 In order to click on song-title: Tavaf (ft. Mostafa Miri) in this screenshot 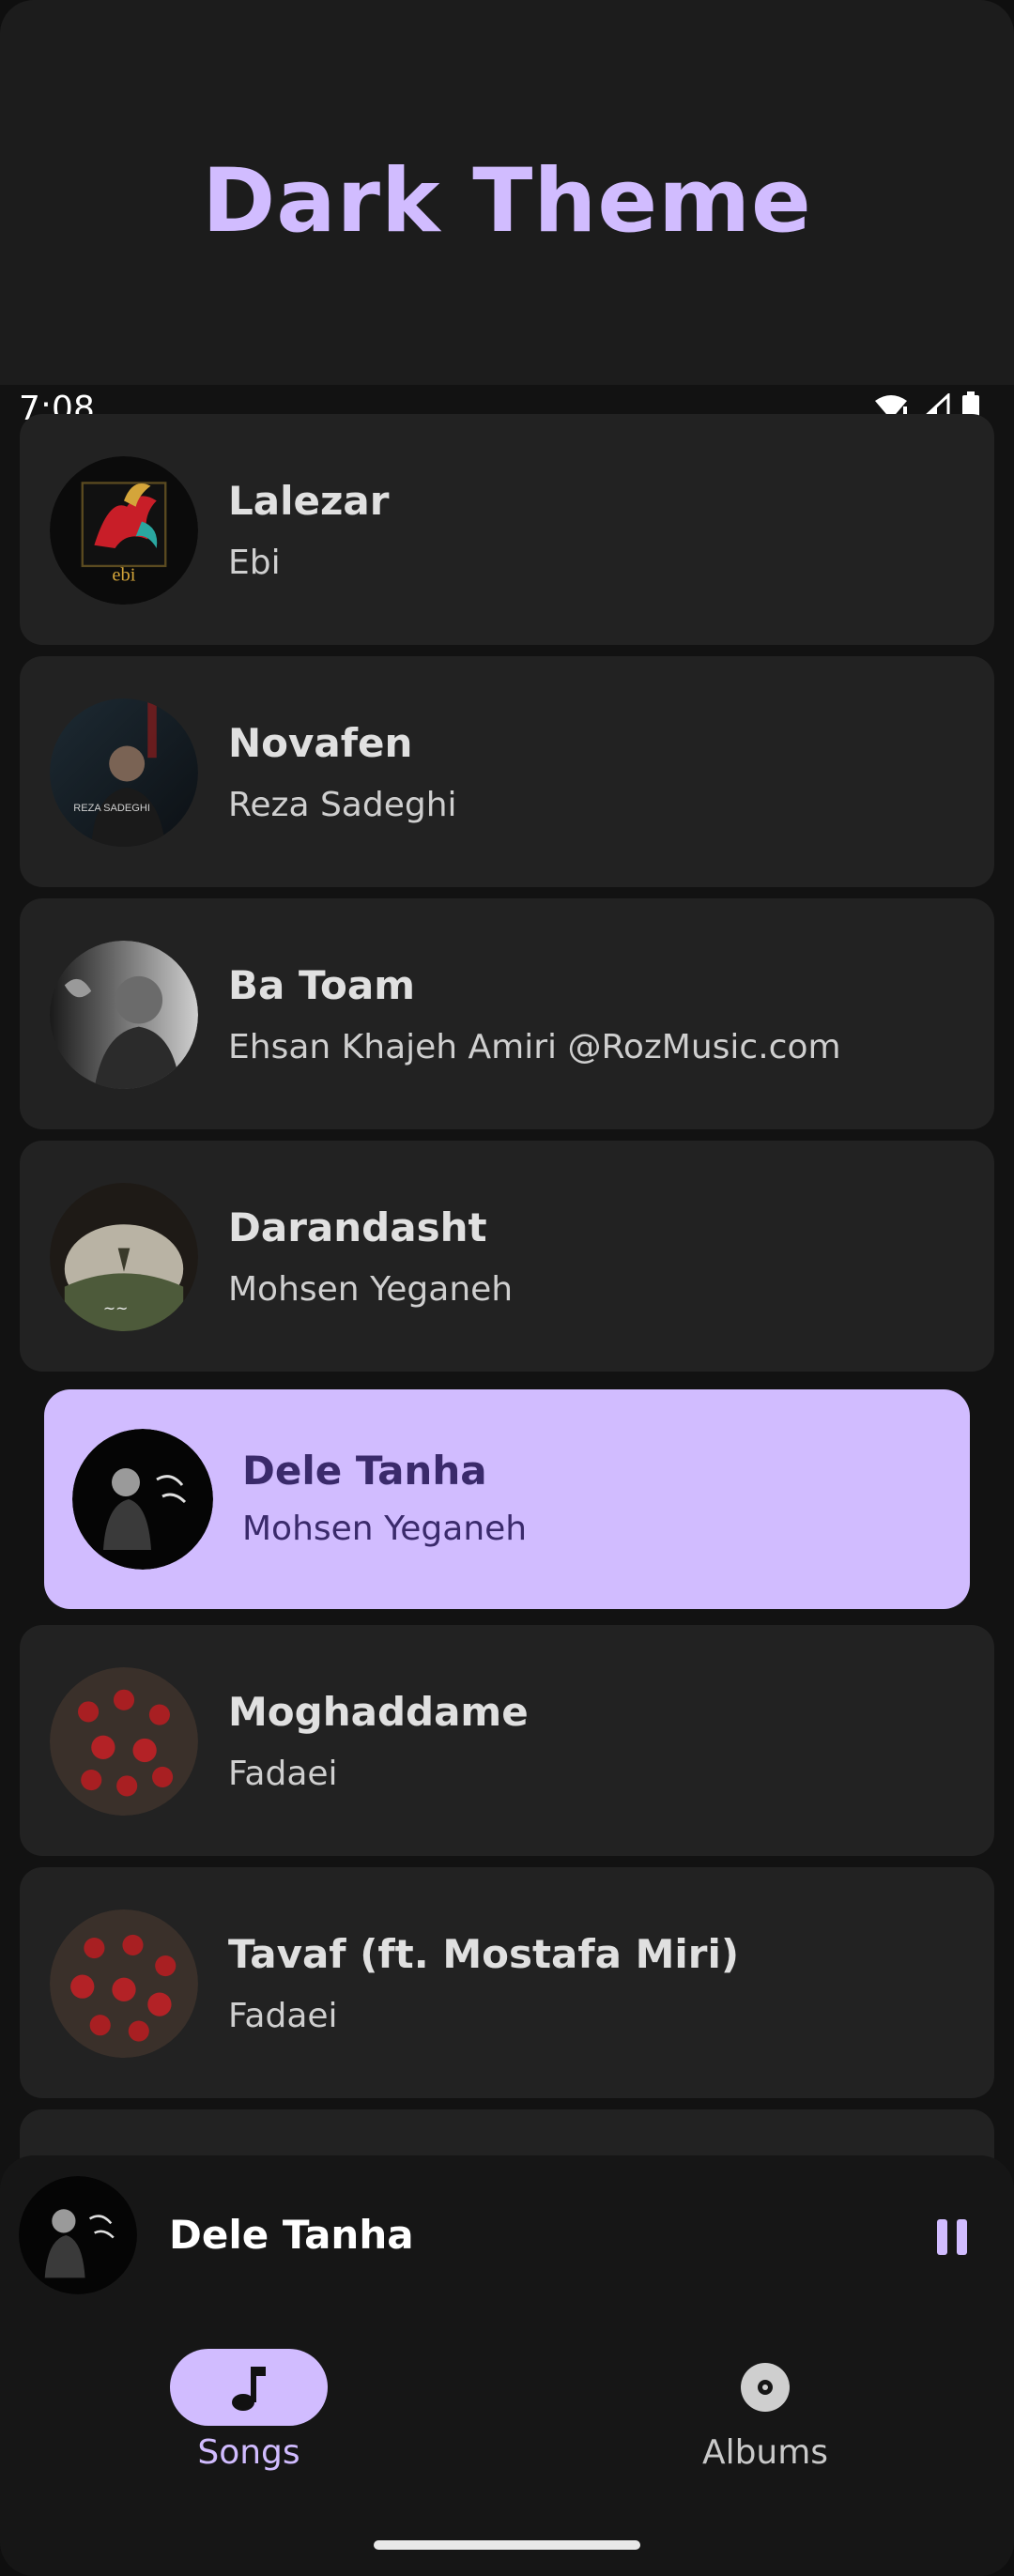, I will do `click(484, 1954)`.